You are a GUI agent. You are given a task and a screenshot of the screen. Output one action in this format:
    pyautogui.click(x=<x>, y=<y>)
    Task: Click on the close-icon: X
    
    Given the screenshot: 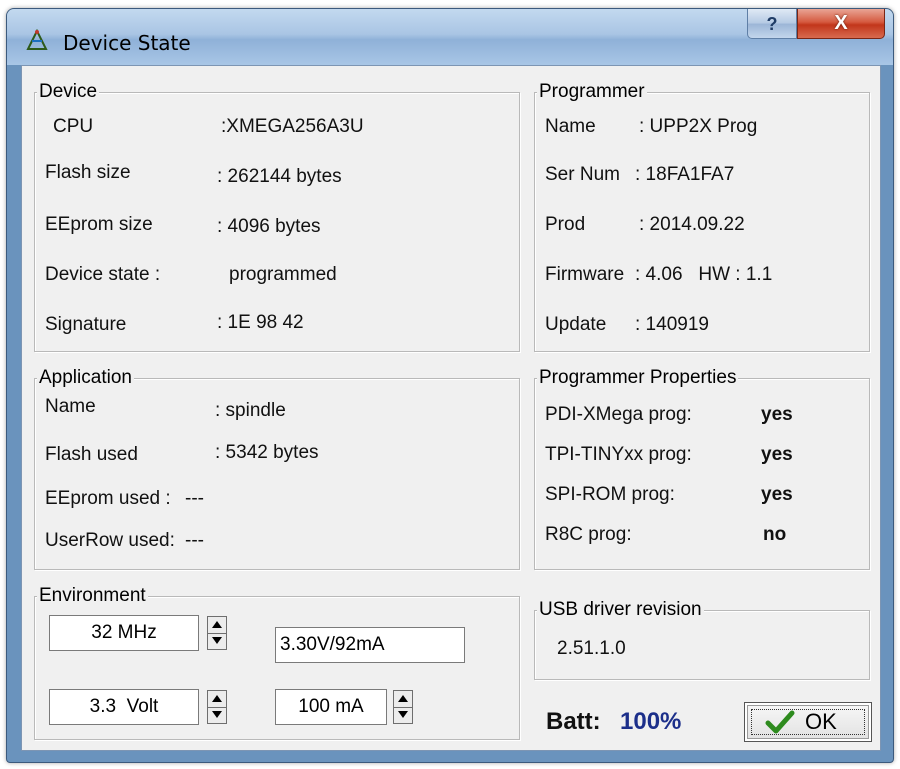 What is the action you would take?
    pyautogui.click(x=841, y=23)
    